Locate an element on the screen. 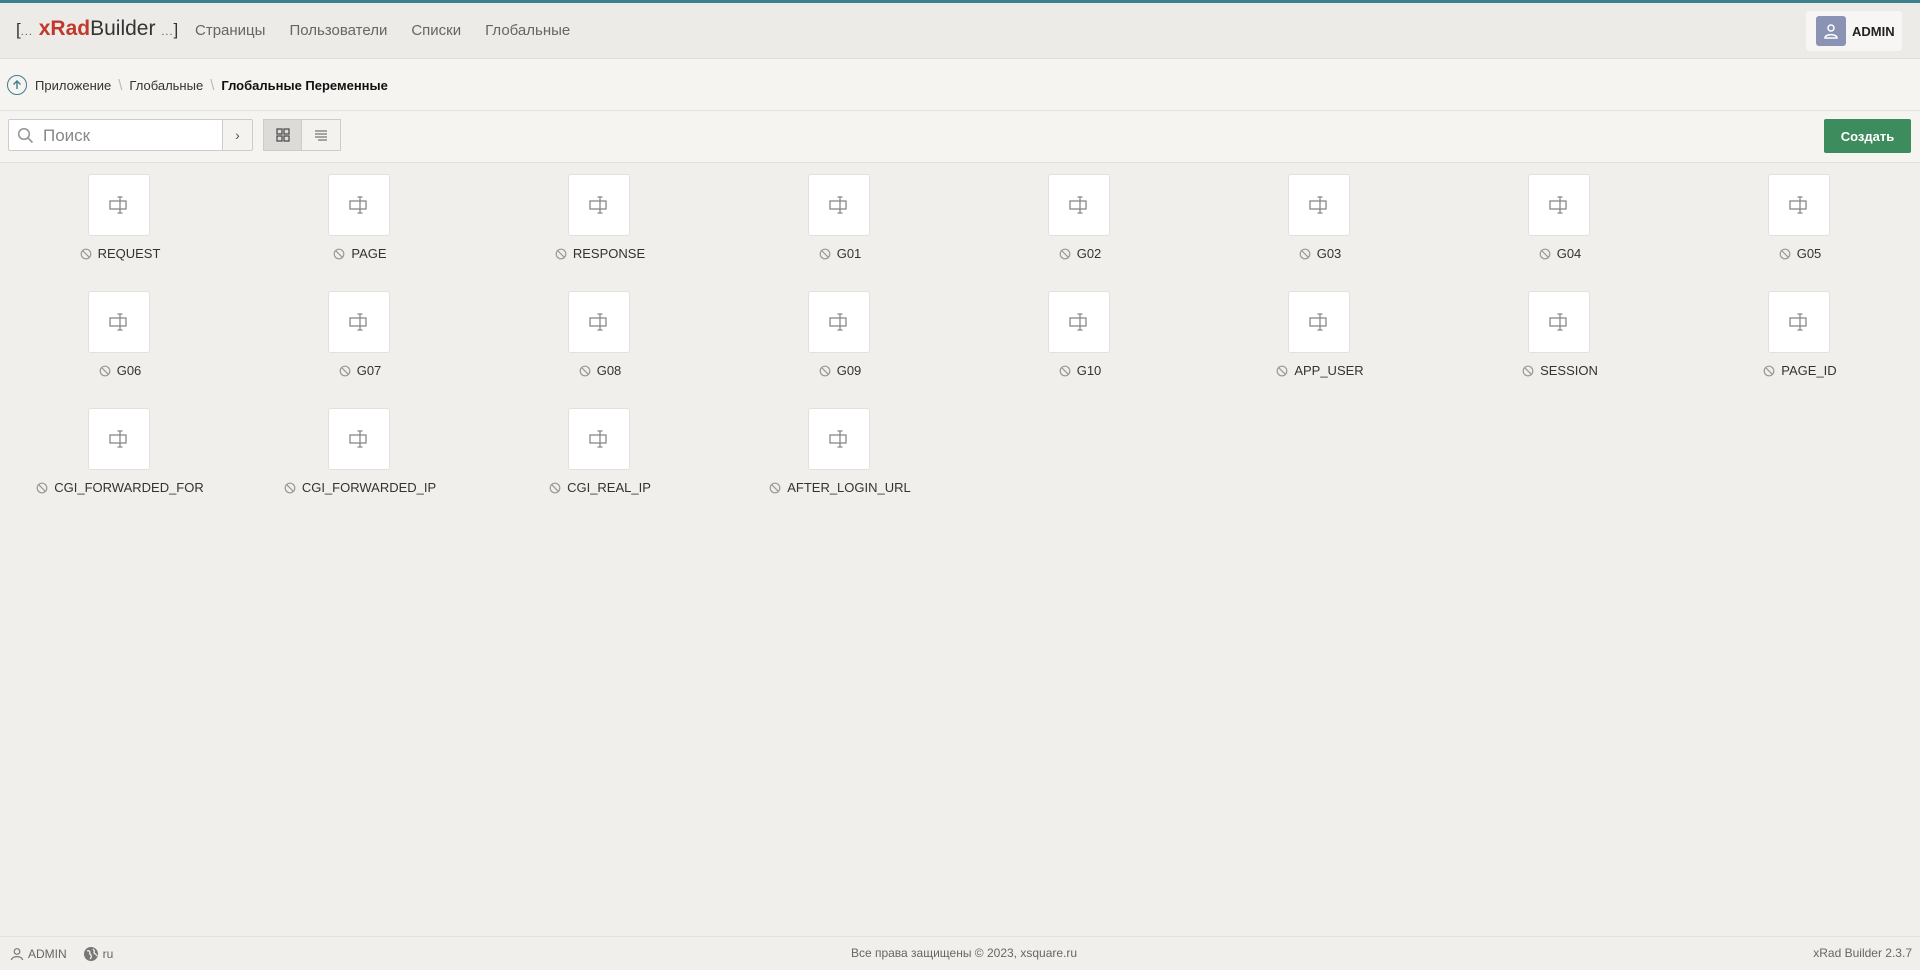 Image resolution: width=1920 pixels, height=970 pixels. footer-copyright: Все права защищены © 2023, xsquare.ru is located at coordinates (964, 953).